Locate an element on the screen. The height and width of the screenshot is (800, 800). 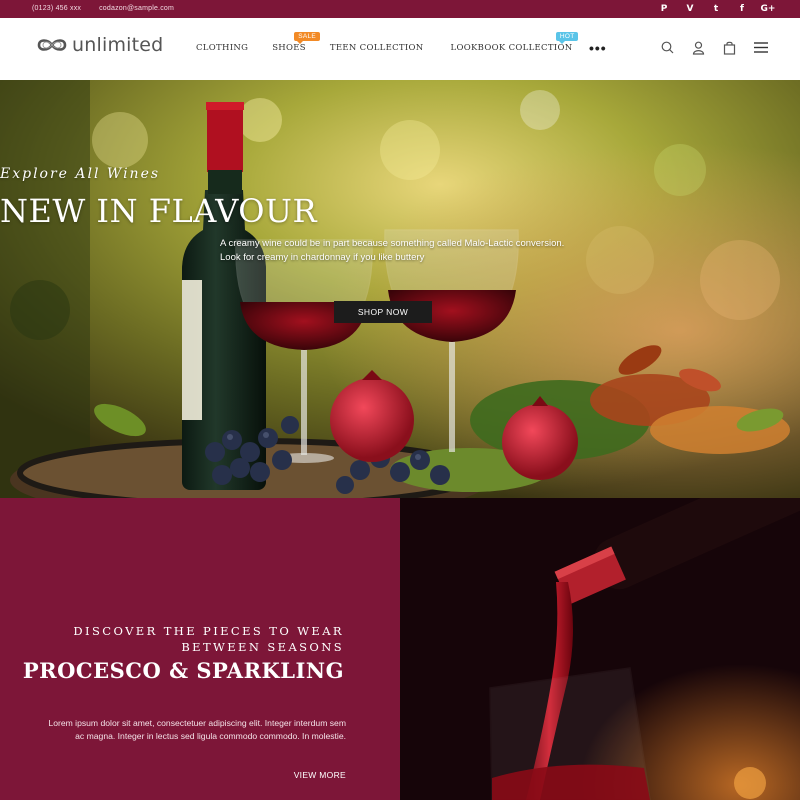
social-links: P V t f G+ is located at coordinates (717, 9).